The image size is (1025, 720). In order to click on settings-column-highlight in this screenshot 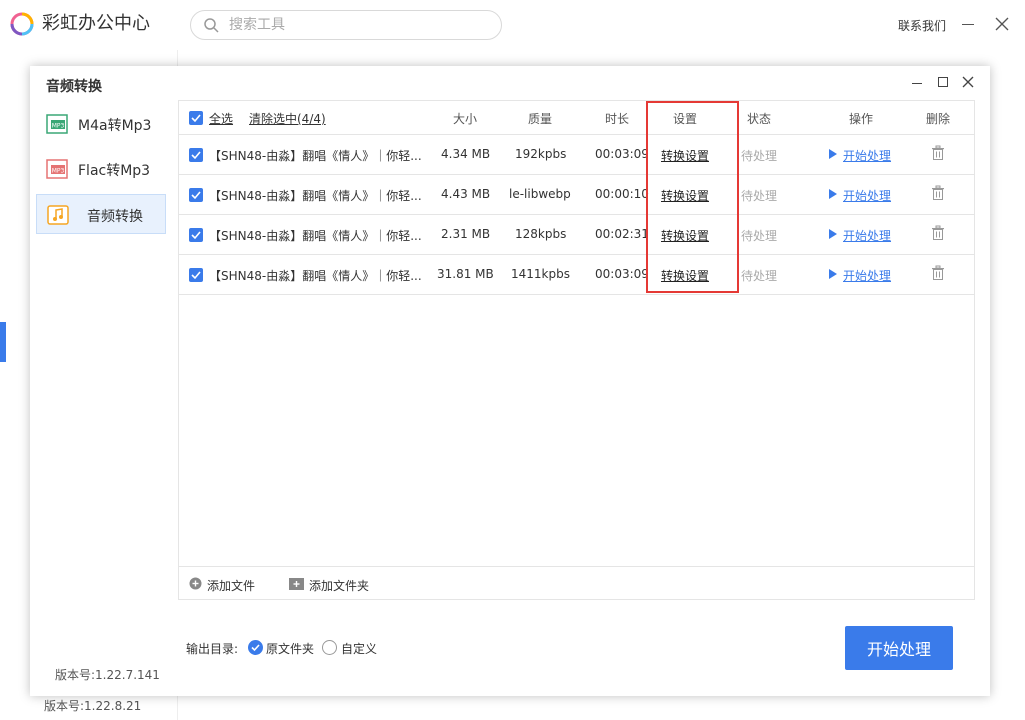, I will do `click(692, 197)`.